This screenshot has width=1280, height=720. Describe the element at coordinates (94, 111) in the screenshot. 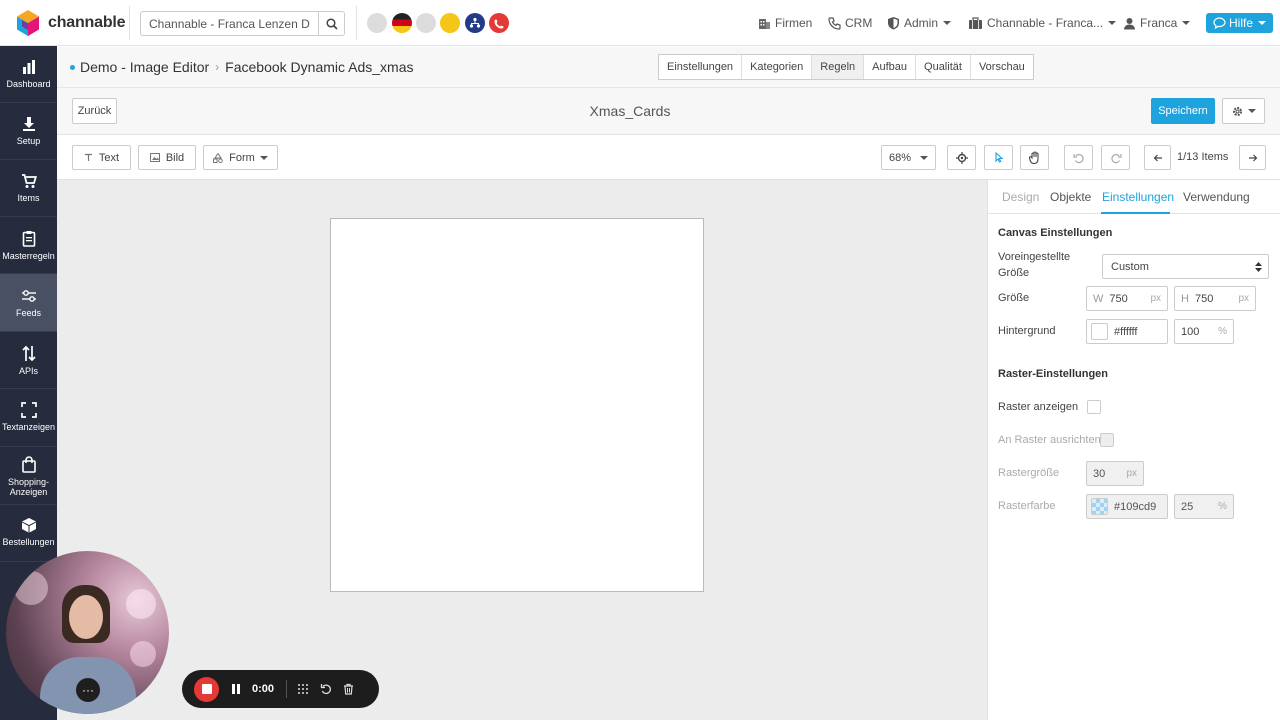

I see `back-button: Zurück` at that location.